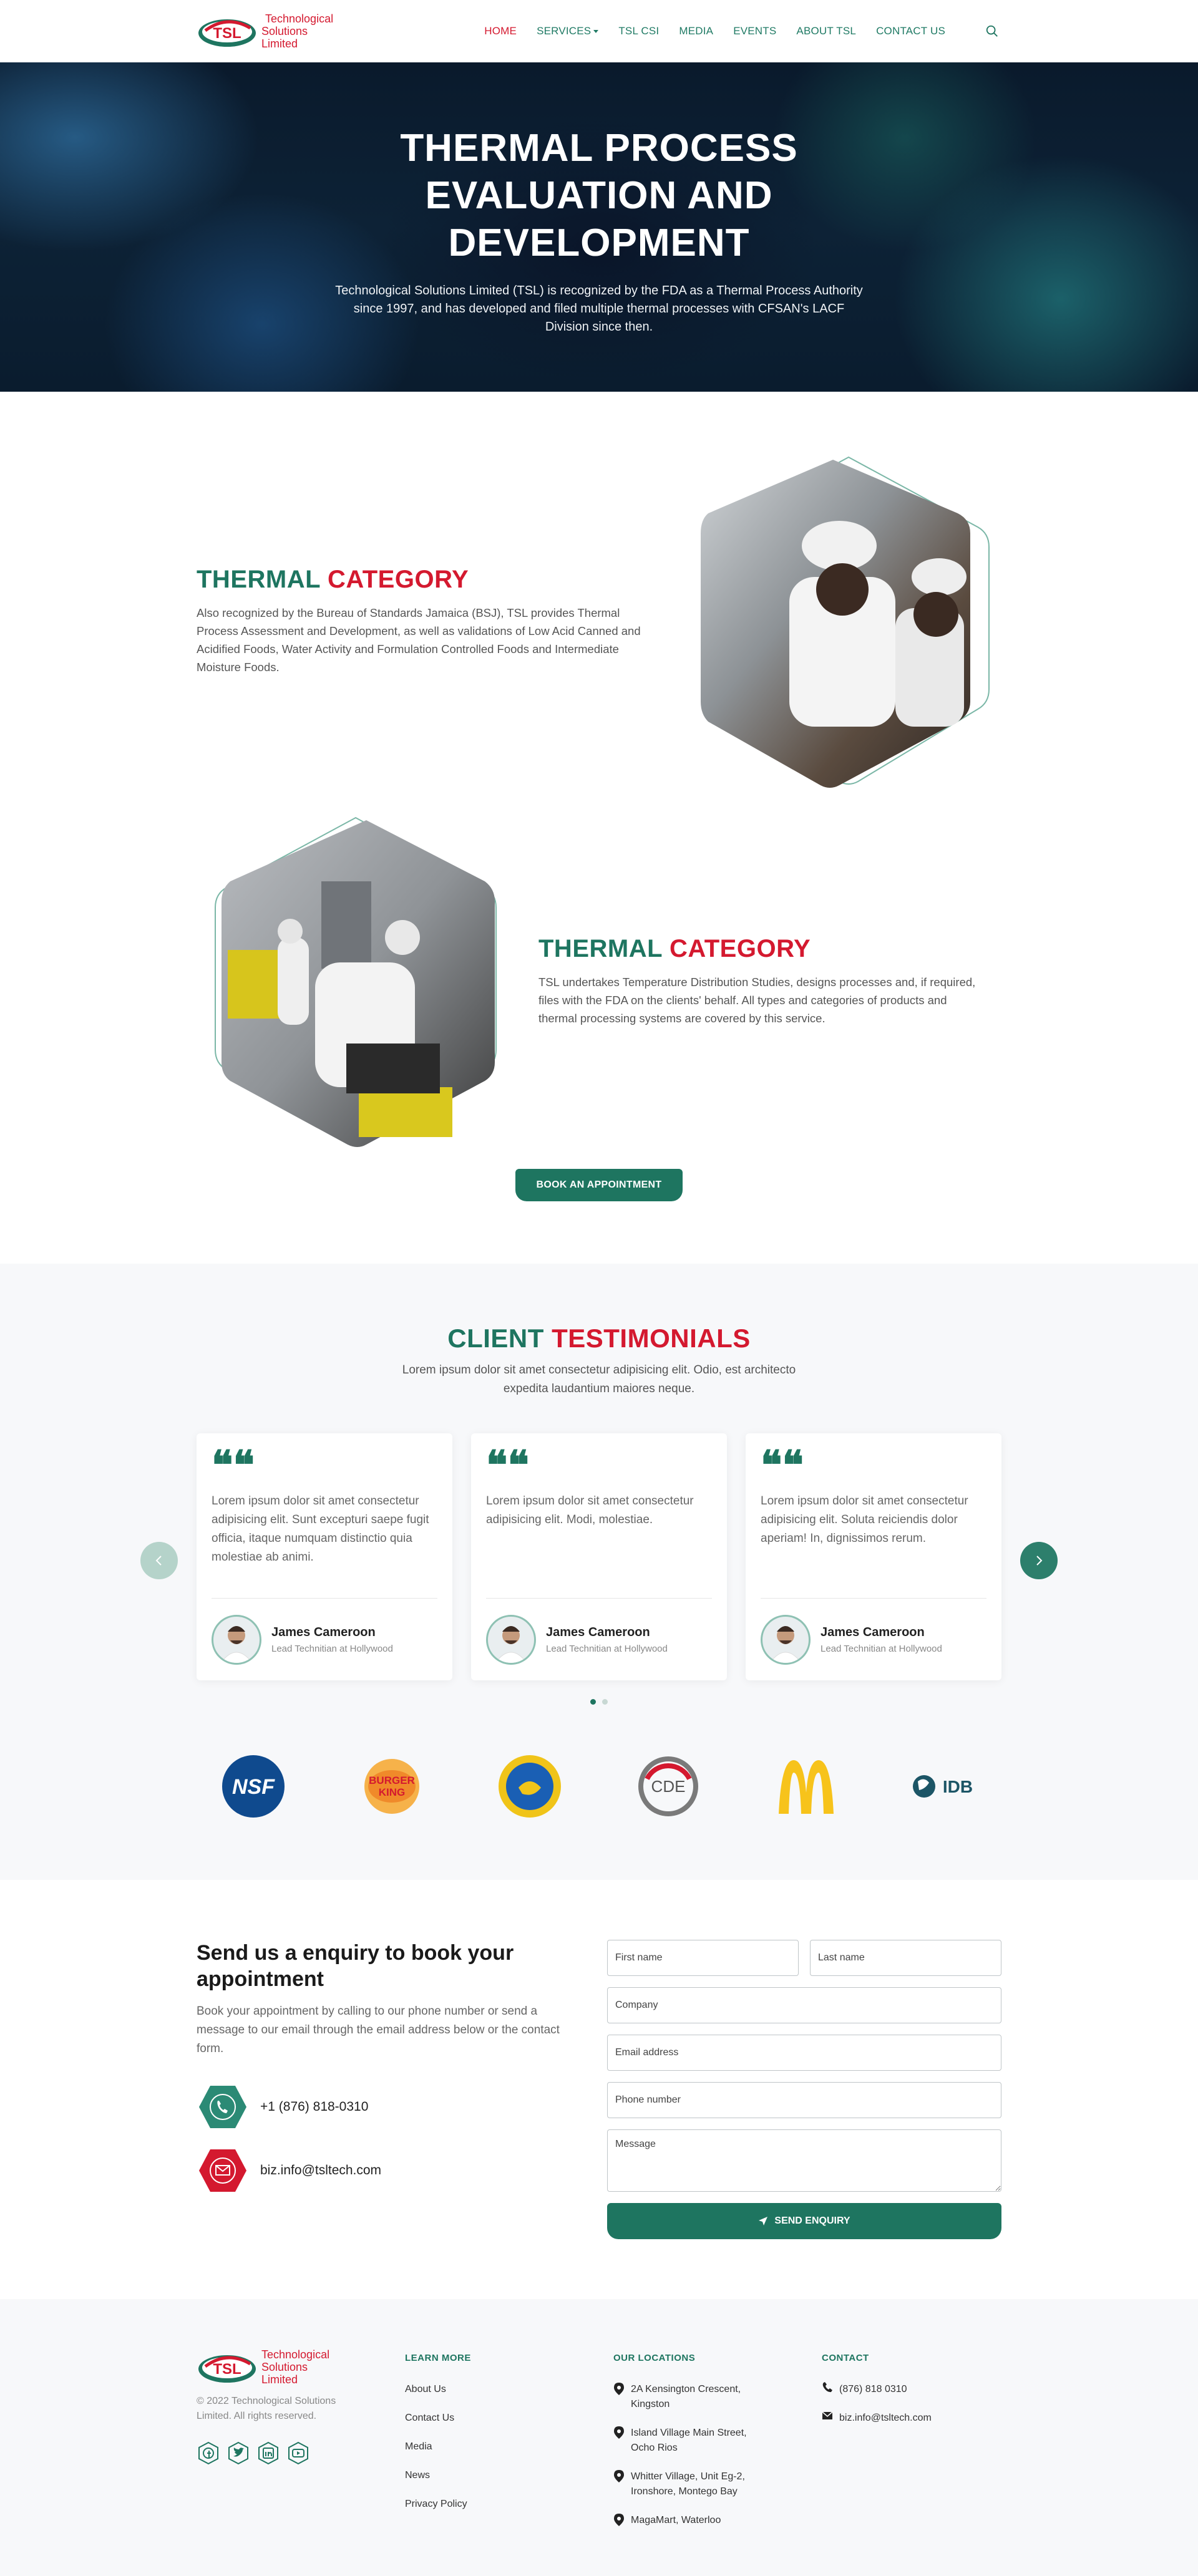 The image size is (1198, 2576). I want to click on youtube-icon, so click(298, 2453).